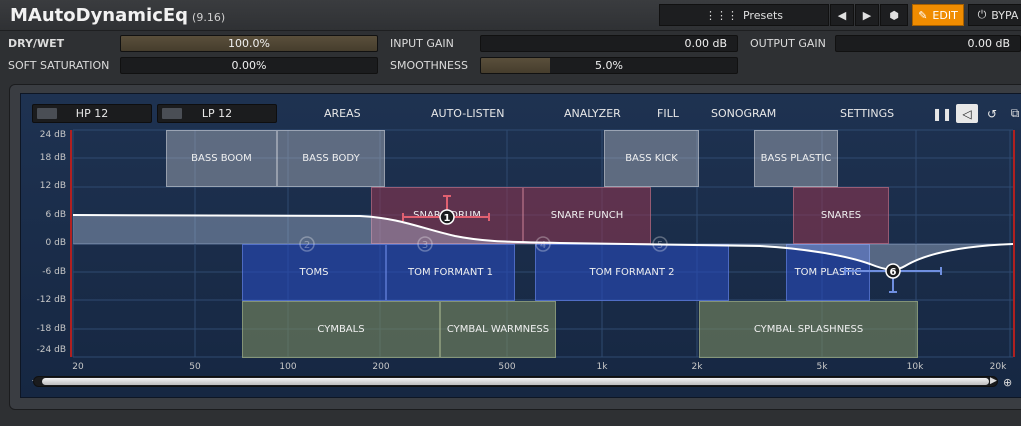 This screenshot has height=426, width=1021. What do you see at coordinates (893, 272) in the screenshot?
I see `band-number: 6` at bounding box center [893, 272].